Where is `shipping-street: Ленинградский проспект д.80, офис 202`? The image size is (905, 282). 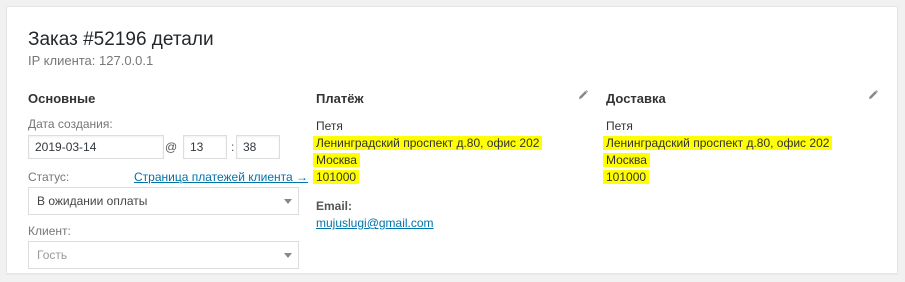
shipping-street: Ленинградский проспект д.80, офис 202 is located at coordinates (718, 143).